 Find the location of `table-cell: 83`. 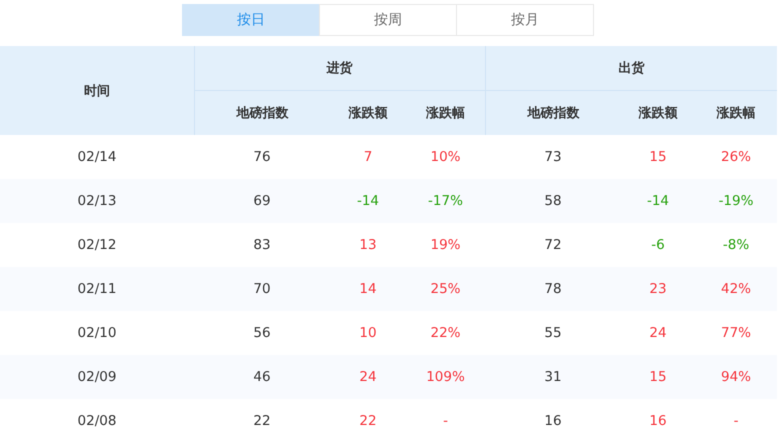

table-cell: 83 is located at coordinates (262, 245).